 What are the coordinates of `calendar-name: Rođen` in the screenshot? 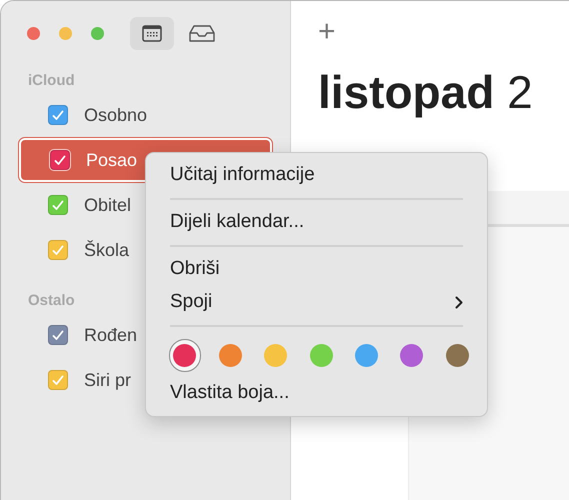 It's located at (111, 335).